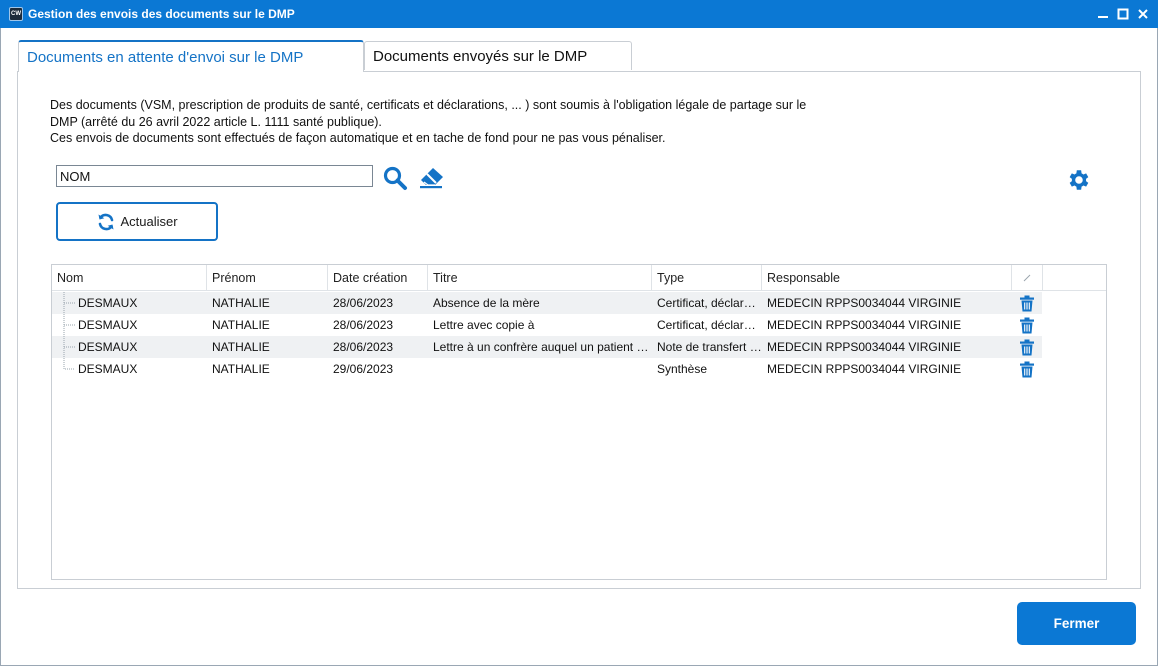 The image size is (1158, 666). I want to click on app-icon: CW, so click(16, 14).